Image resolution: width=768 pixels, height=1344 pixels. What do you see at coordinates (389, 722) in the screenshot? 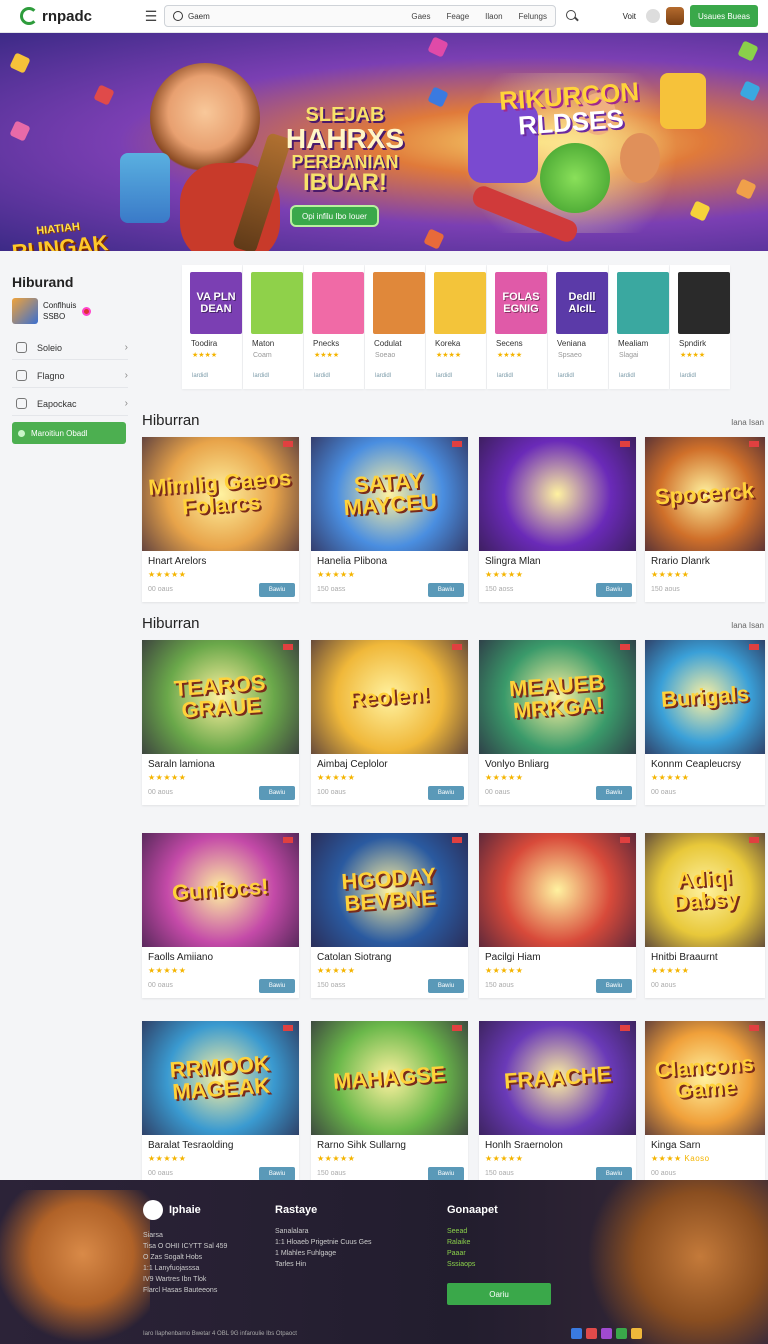
I see `game-card: Reolen! Aimbaj Ceplolor ★★★★★ 100 oaus Bawiu` at bounding box center [389, 722].